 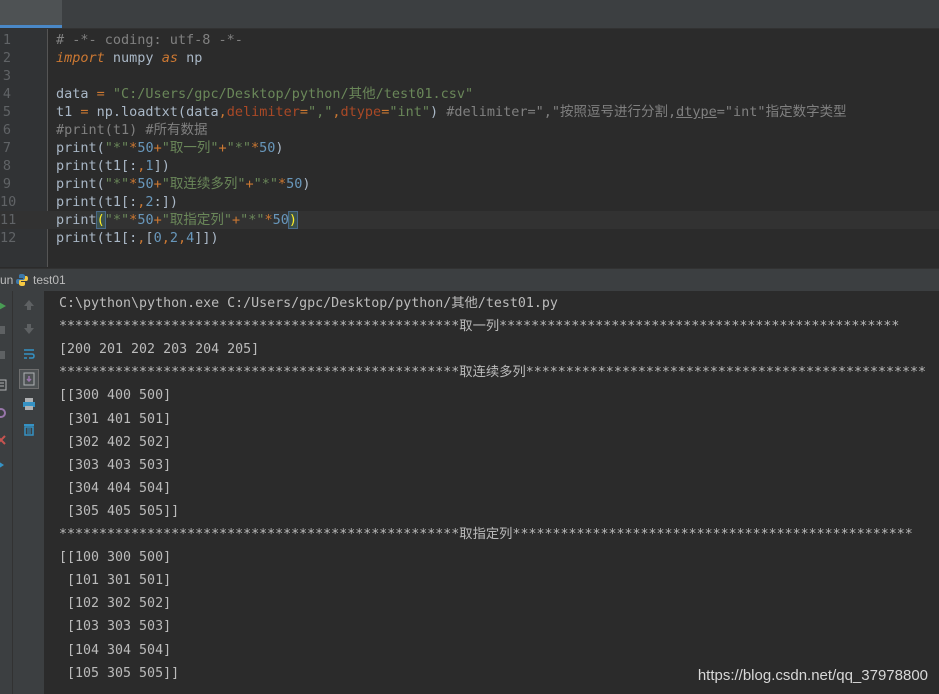 I want to click on soft-wrap-icon, so click(x=29, y=354).